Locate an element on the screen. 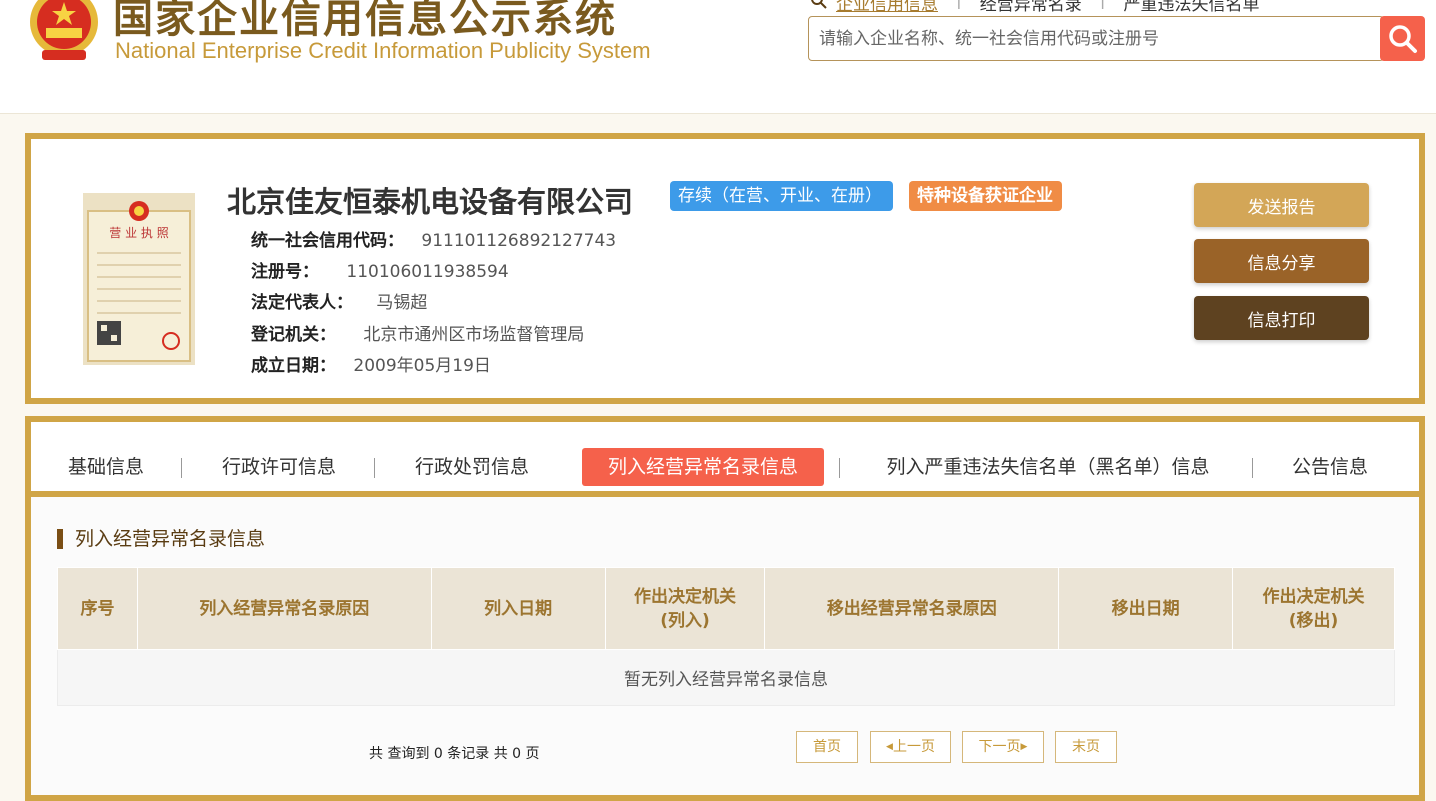  tab-abnormal-list: 列入经营异常名录信息 is located at coordinates (703, 467).